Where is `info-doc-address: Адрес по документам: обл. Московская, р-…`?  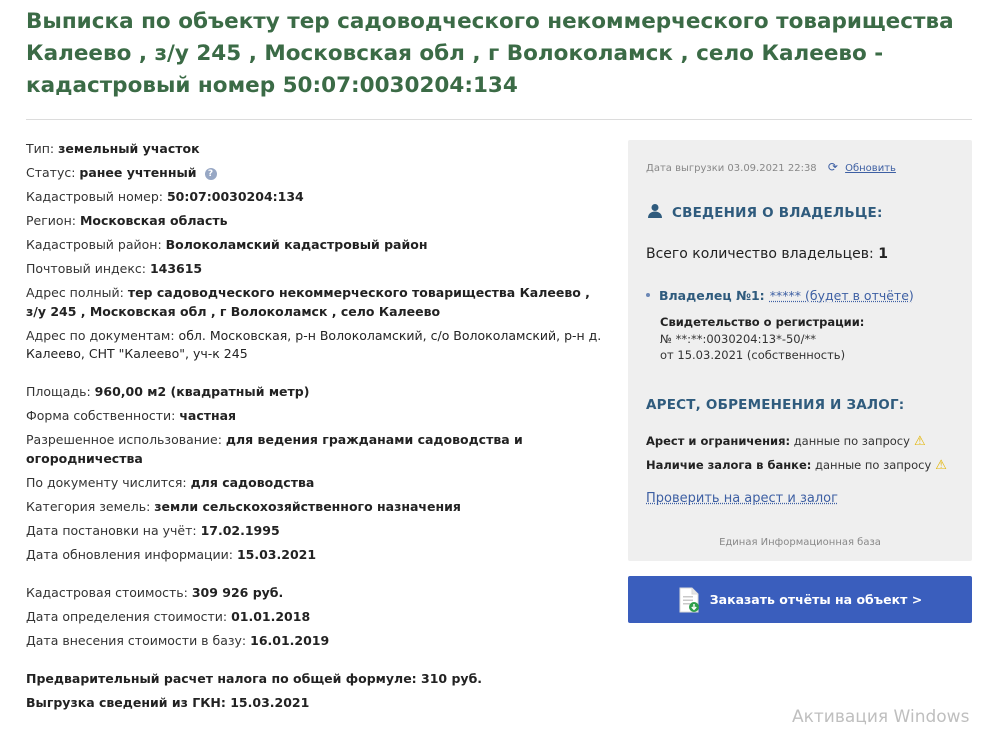
info-doc-address: Адрес по документам: обл. Московская, р-… is located at coordinates (314, 344).